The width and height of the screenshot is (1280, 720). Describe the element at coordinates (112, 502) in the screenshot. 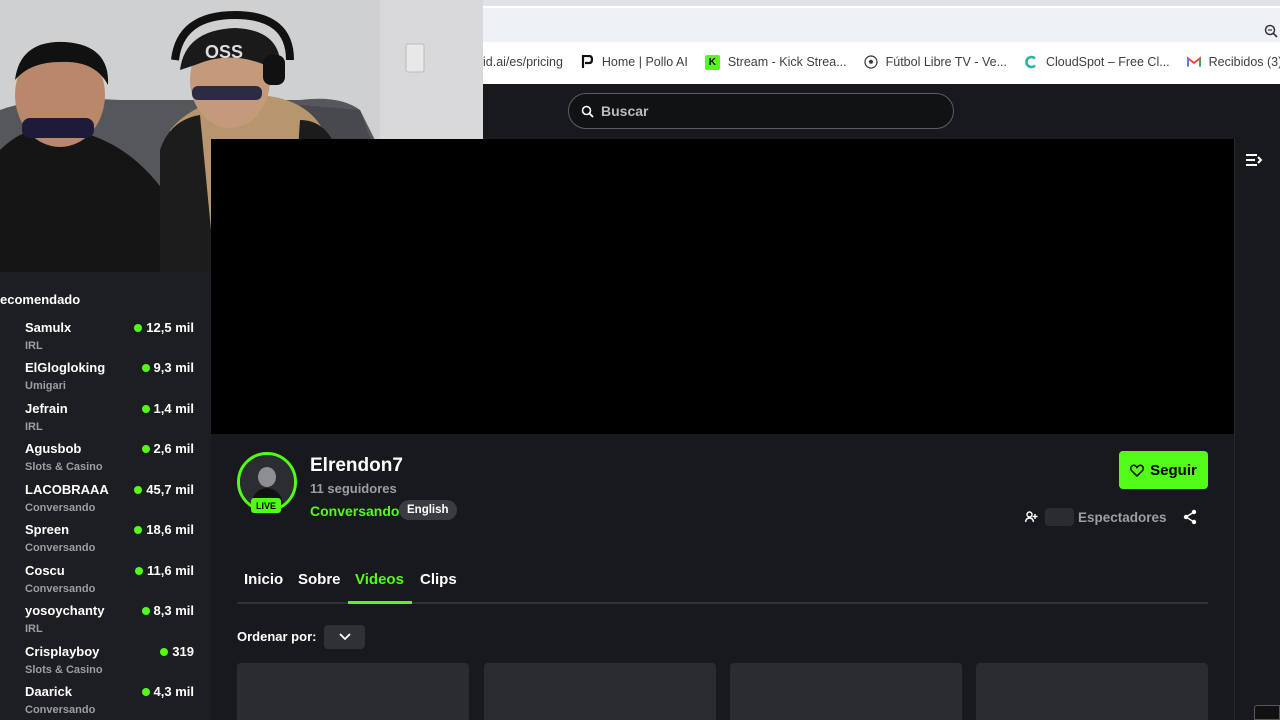

I see `sidebar-channel: LACOBRAAA Conversando 45,7 mil` at that location.